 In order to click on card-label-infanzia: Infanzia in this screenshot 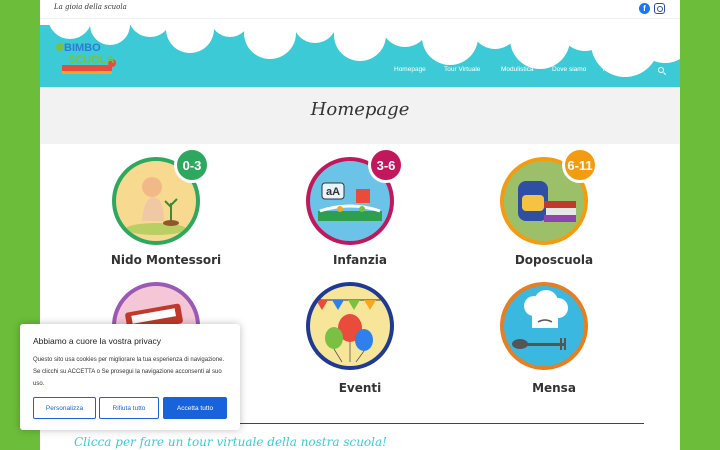, I will do `click(360, 260)`.